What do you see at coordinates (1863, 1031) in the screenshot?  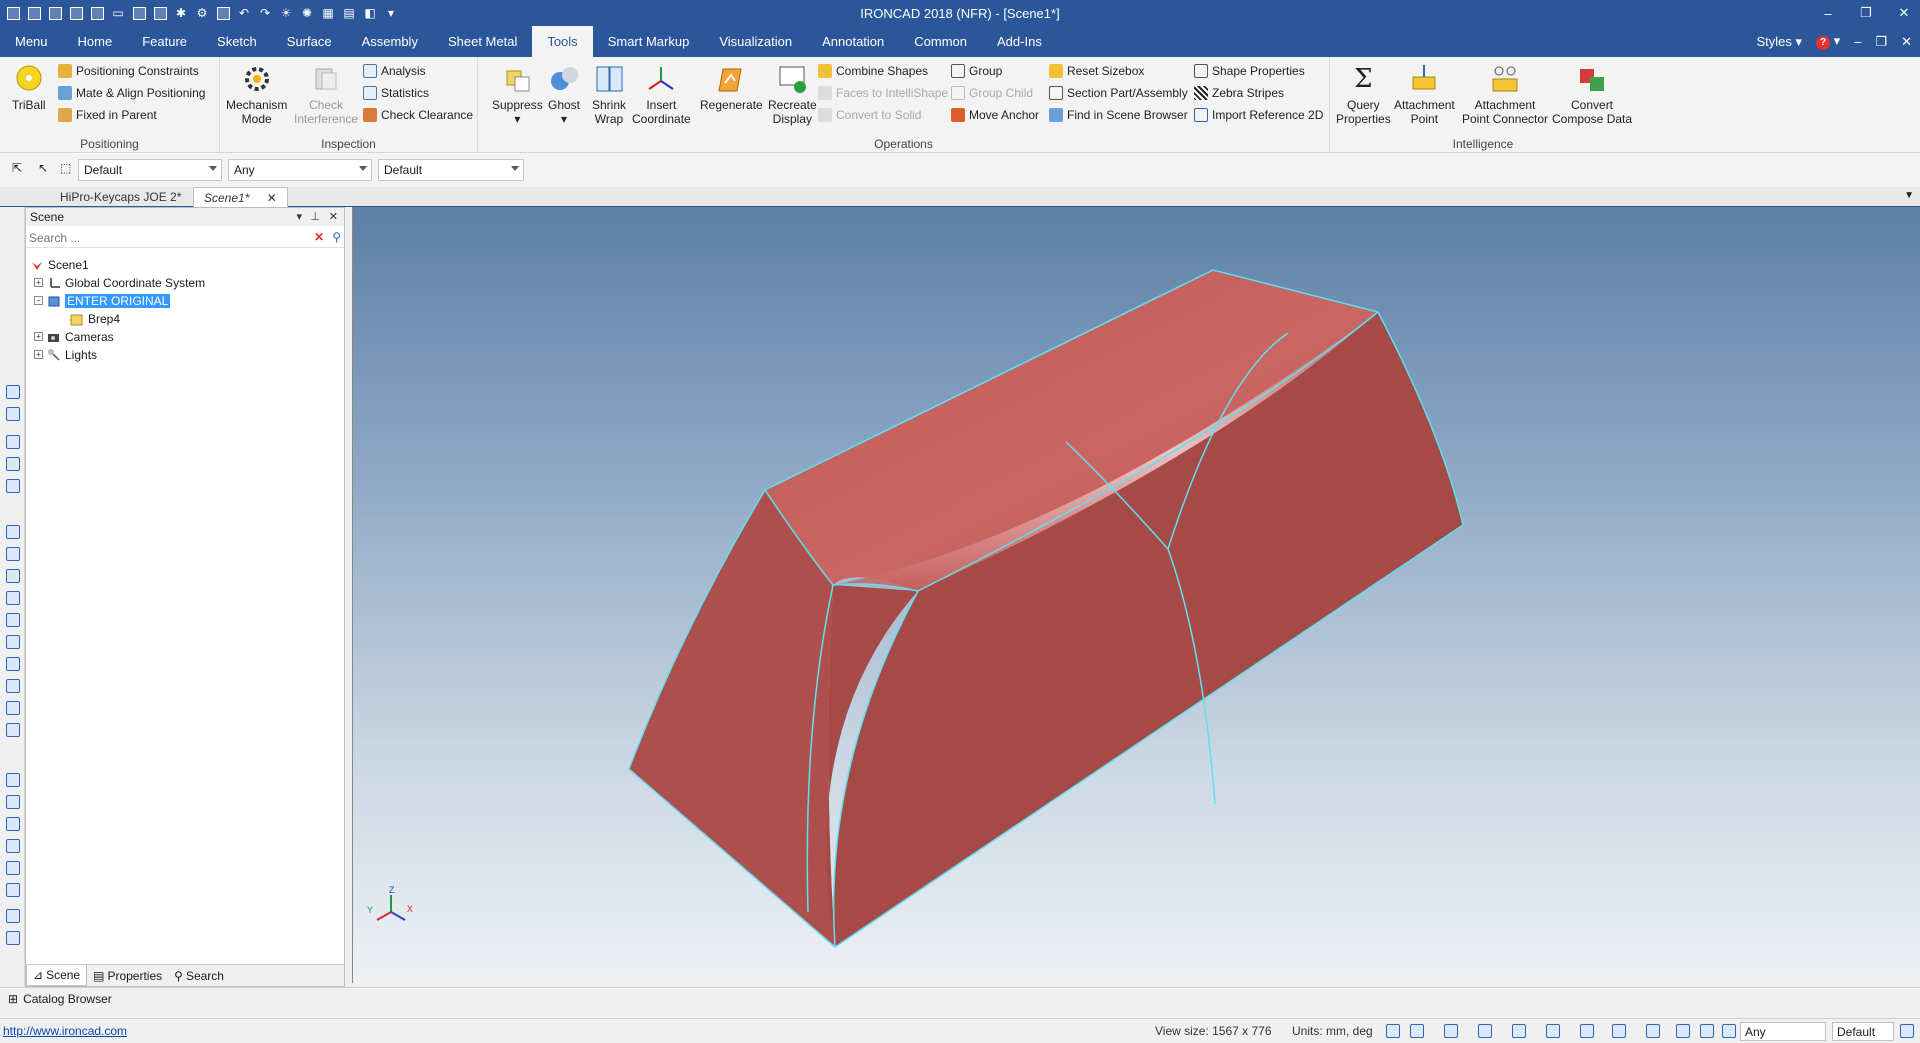 I see `status-style-combo: Default` at bounding box center [1863, 1031].